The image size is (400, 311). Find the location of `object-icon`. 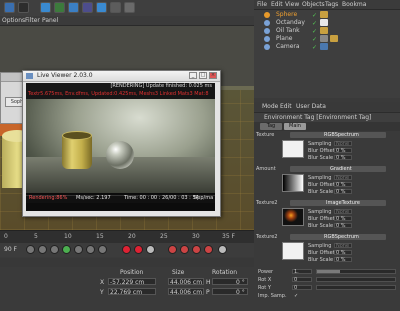

object-icon is located at coordinates (267, 23).